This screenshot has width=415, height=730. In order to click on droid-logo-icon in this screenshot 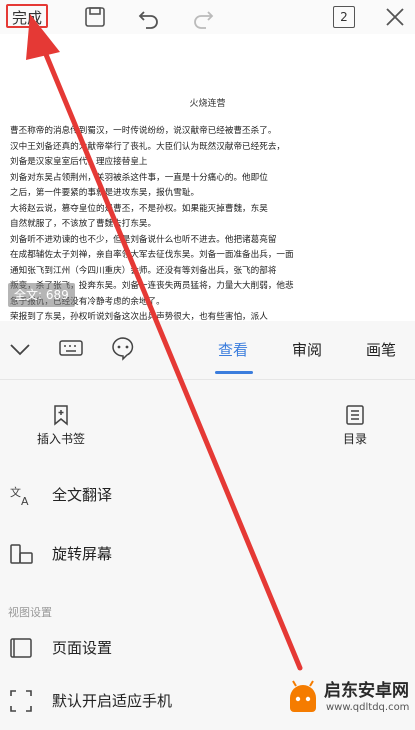, I will do `click(303, 696)`.